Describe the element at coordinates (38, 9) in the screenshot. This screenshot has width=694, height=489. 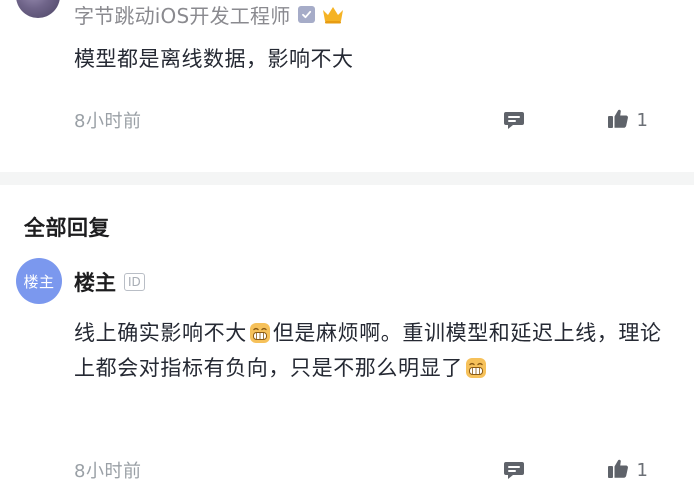
I see `avatar` at that location.